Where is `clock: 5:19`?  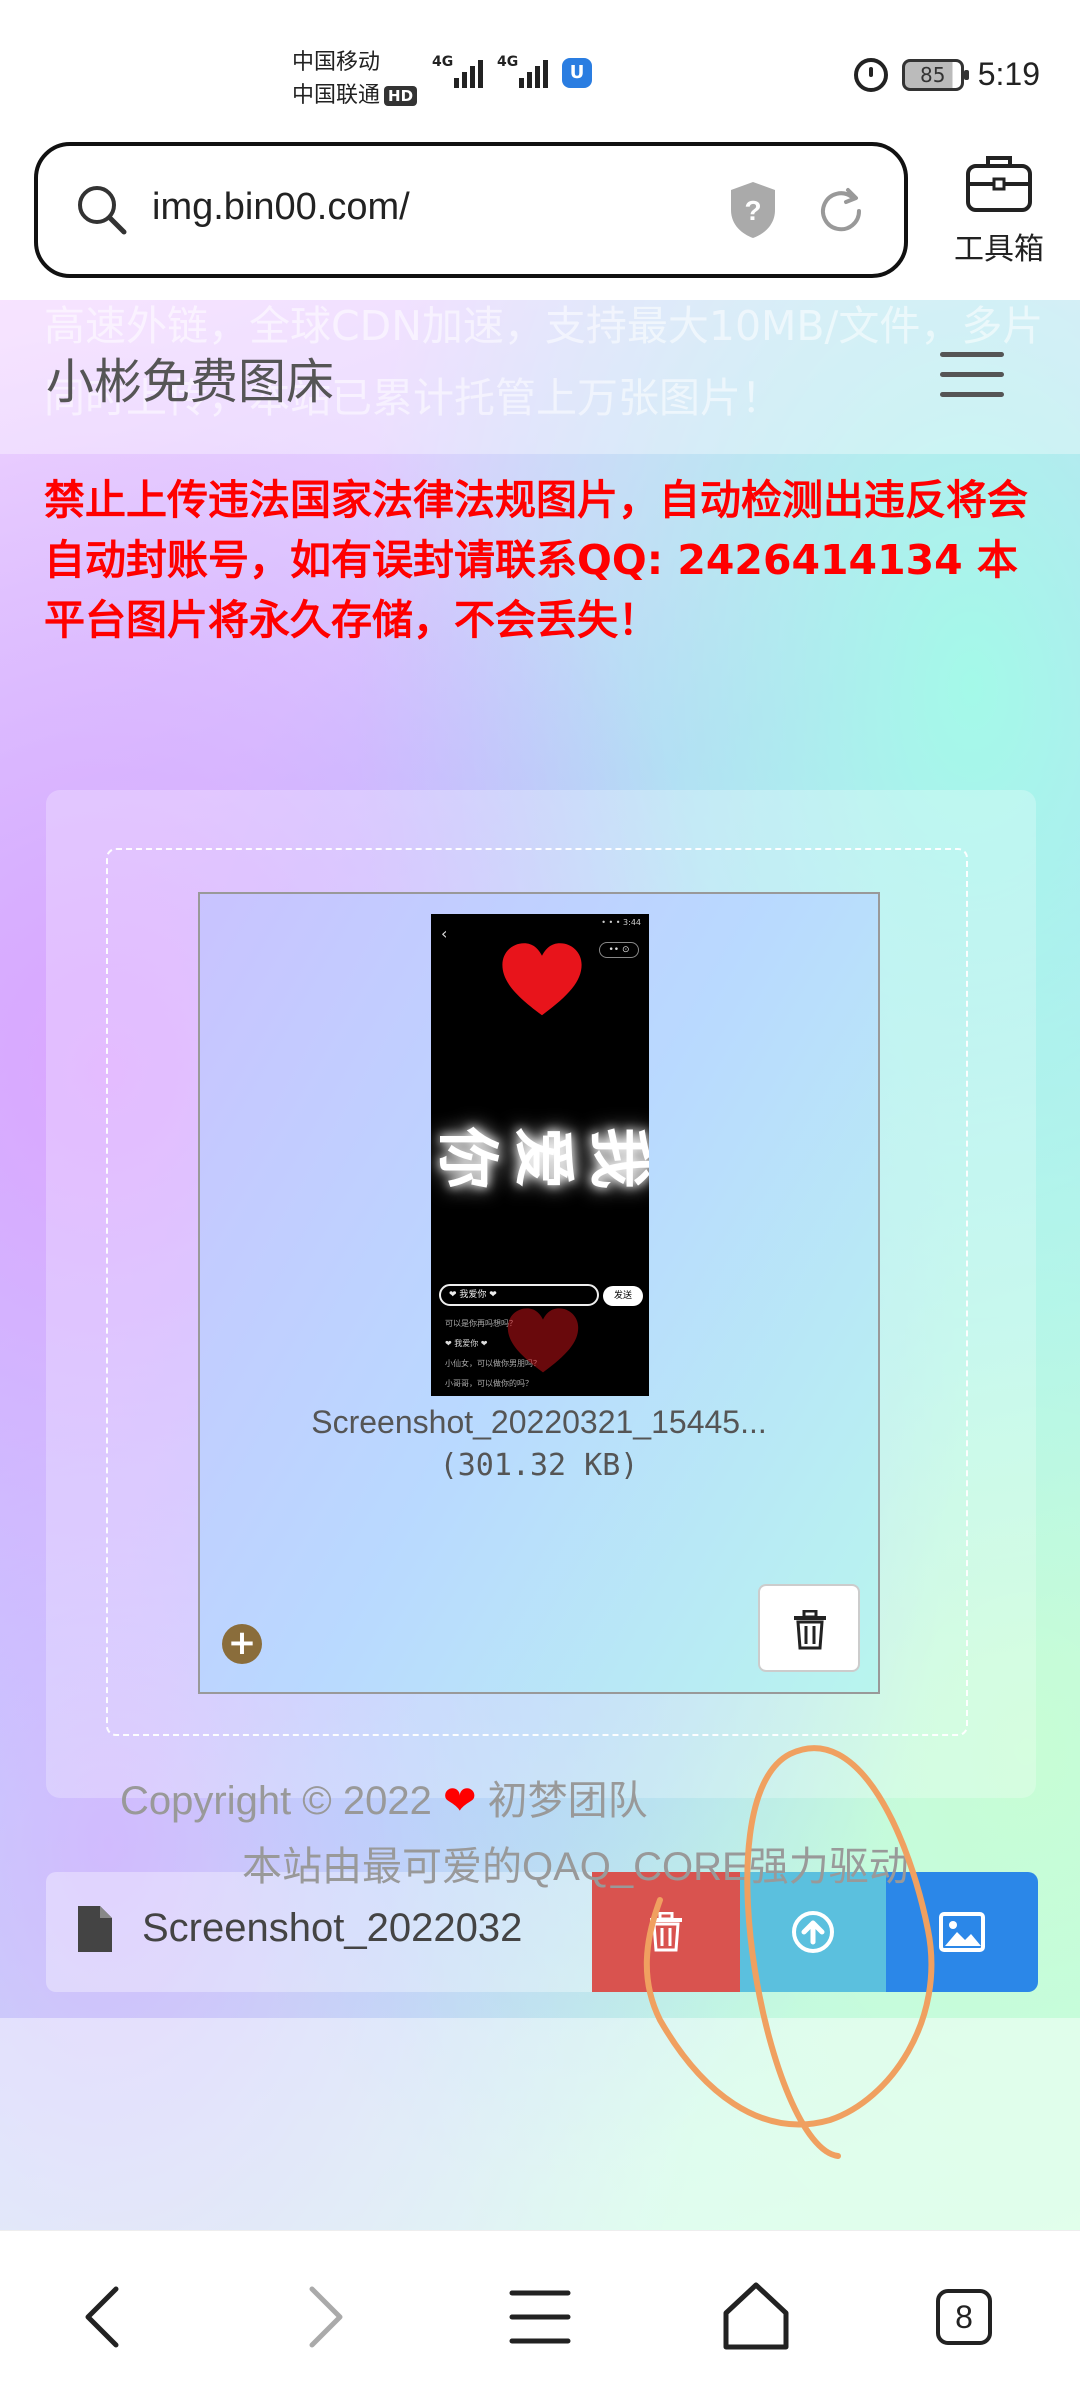 clock: 5:19 is located at coordinates (1008, 74).